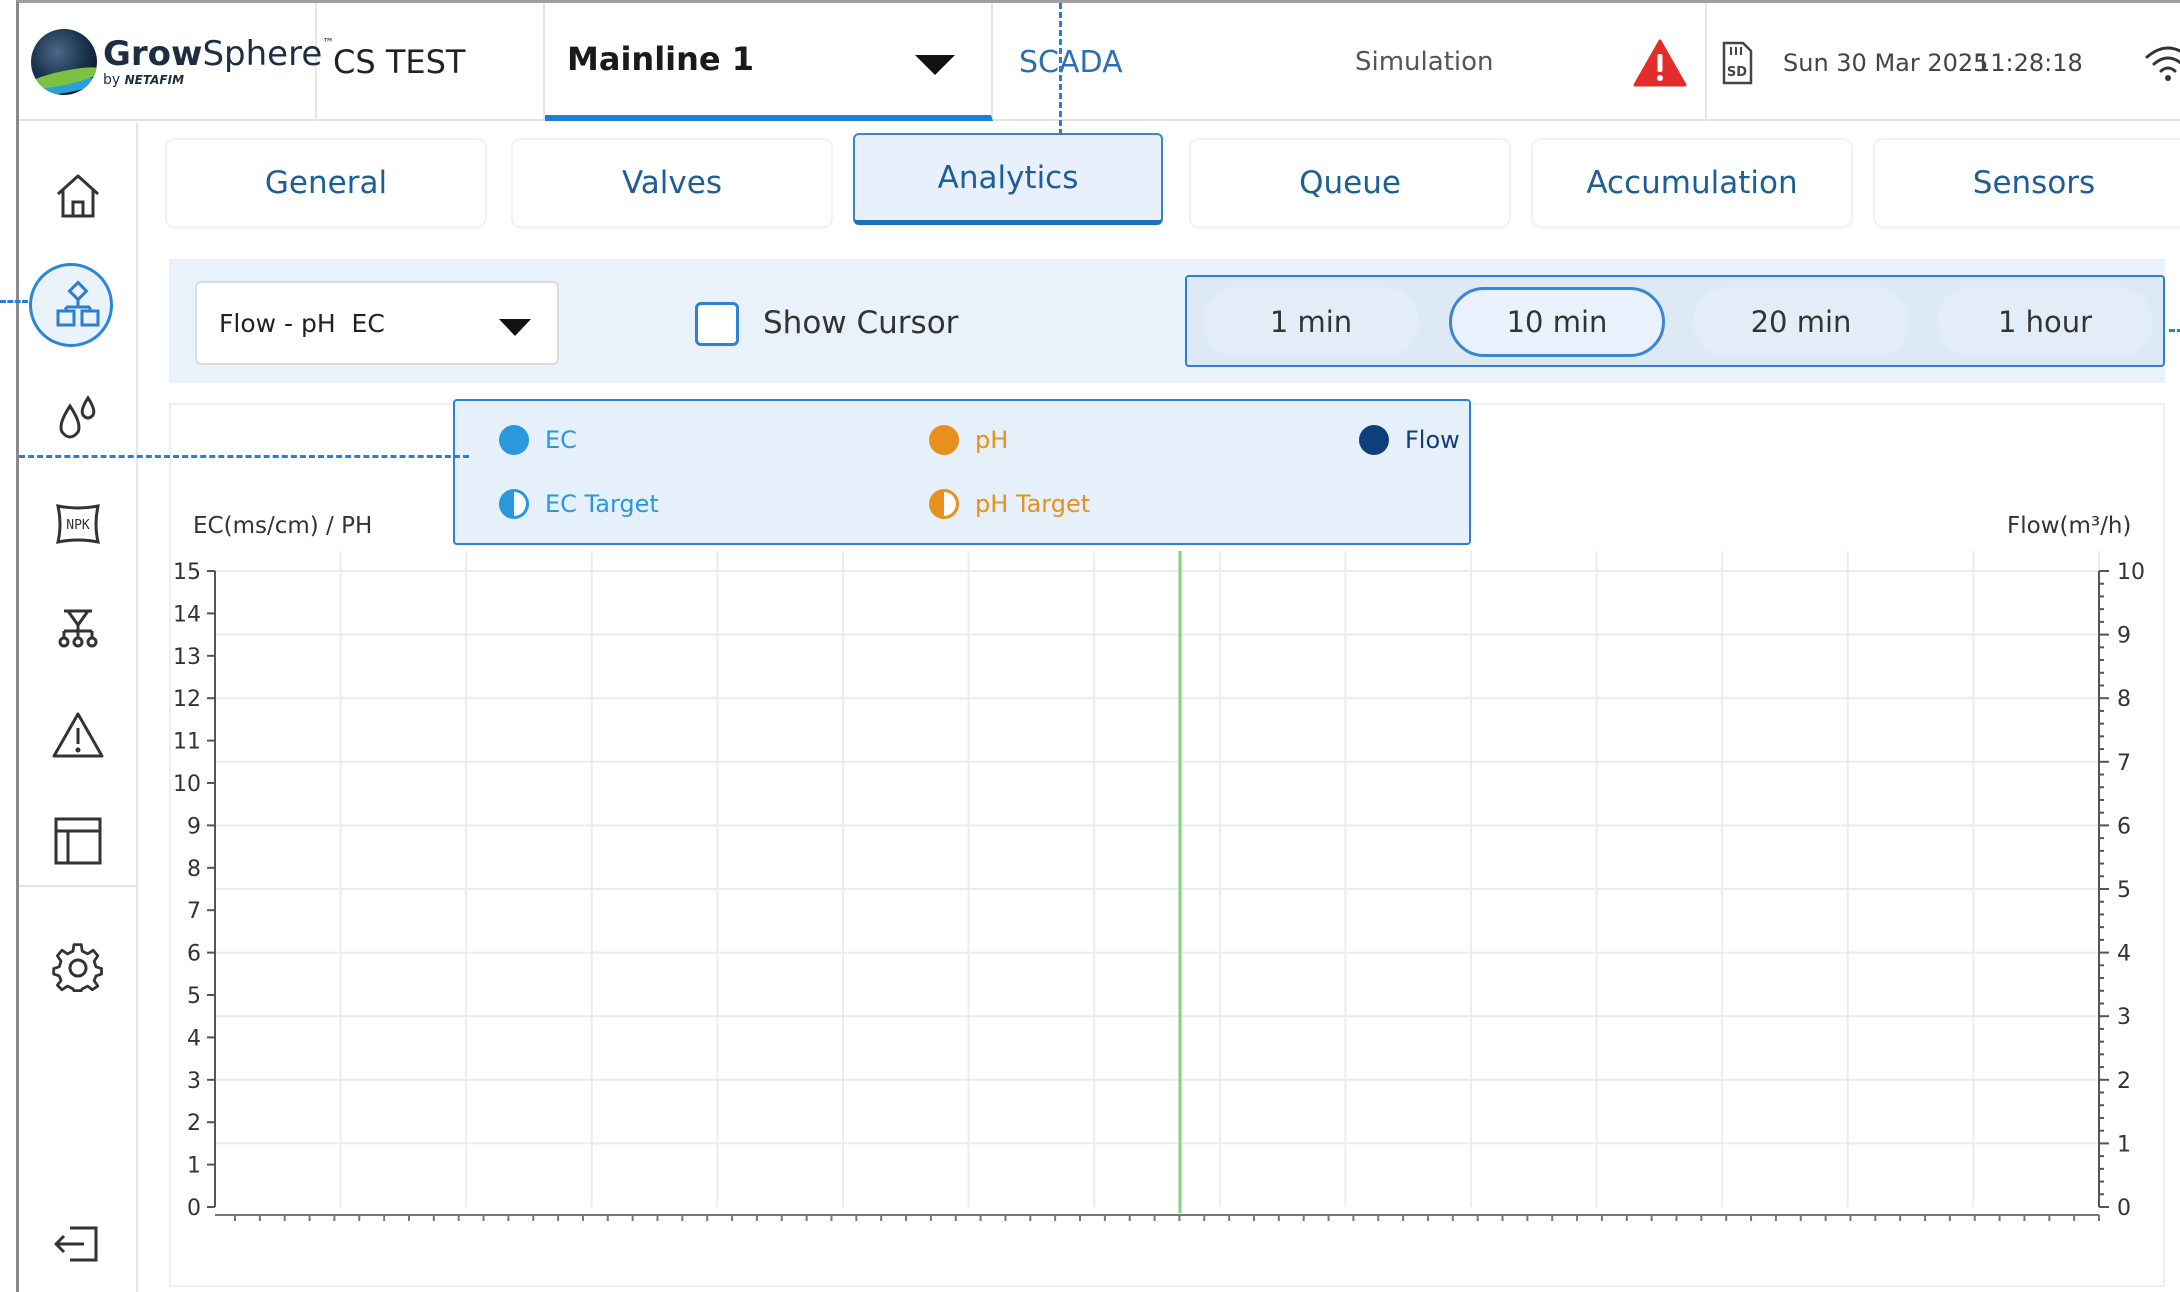 The width and height of the screenshot is (2180, 1292). Describe the element at coordinates (302, 323) in the screenshot. I see `chart-type-value: Flow - pH EC` at that location.